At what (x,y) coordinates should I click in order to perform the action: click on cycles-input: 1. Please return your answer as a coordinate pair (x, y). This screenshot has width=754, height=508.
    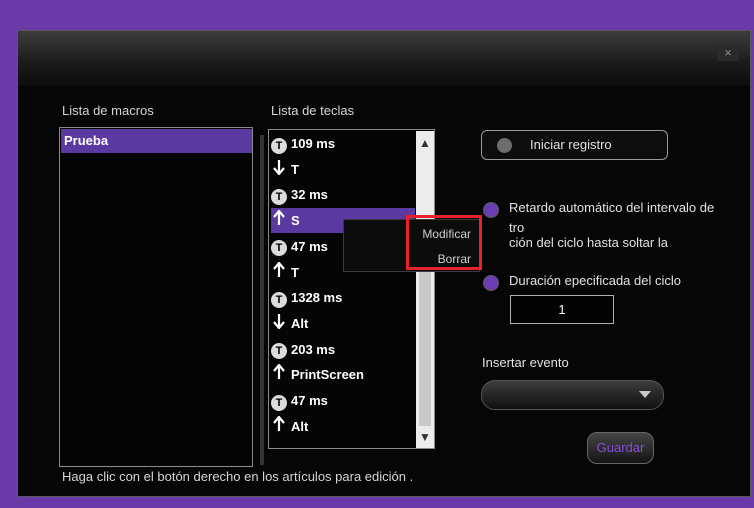
    Looking at the image, I should click on (562, 309).